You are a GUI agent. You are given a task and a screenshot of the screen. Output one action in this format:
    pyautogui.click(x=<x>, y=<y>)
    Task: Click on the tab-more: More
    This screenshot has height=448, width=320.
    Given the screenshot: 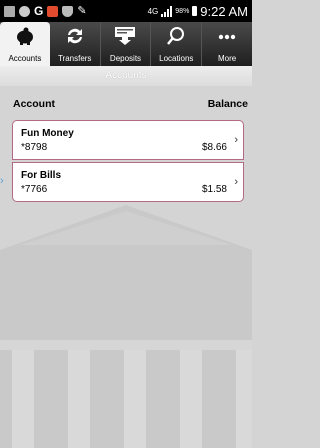 What is the action you would take?
    pyautogui.click(x=227, y=44)
    